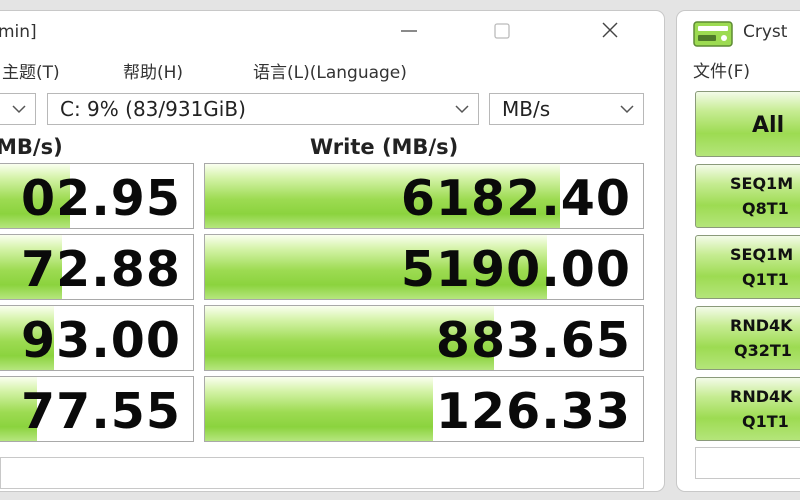 The width and height of the screenshot is (800, 500). Describe the element at coordinates (101, 198) in the screenshot. I see `read-value: 02.95` at that location.